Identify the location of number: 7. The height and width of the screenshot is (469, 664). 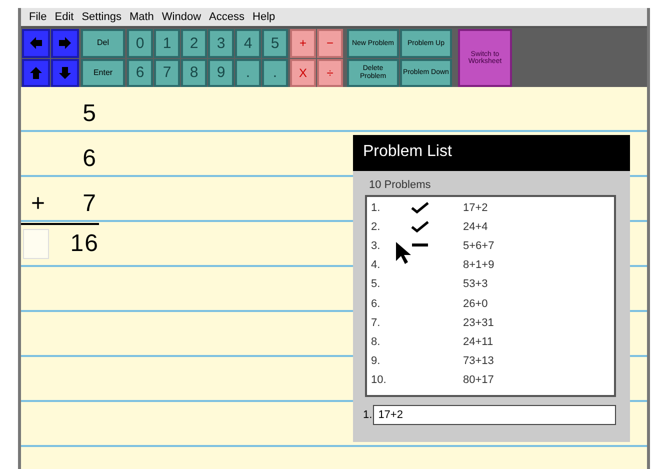
(89, 204).